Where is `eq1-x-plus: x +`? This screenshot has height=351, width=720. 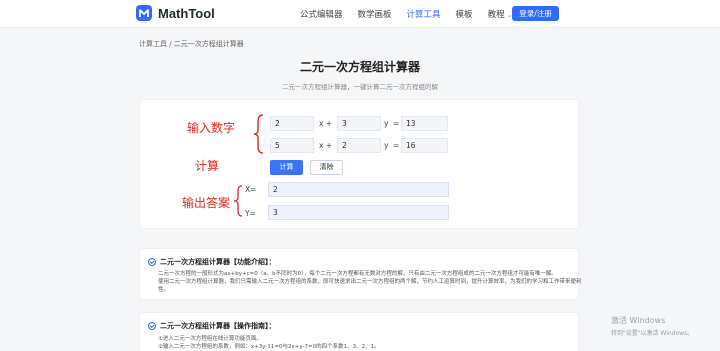 eq1-x-plus: x + is located at coordinates (326, 123).